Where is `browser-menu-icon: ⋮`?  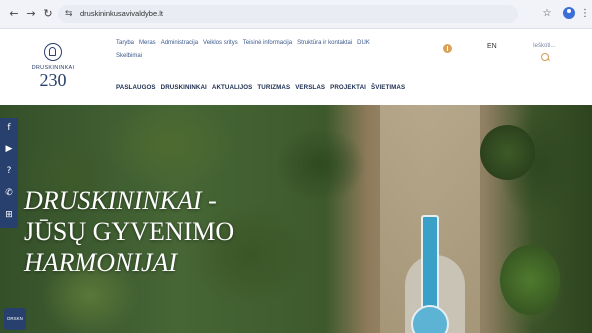 browser-menu-icon: ⋮ is located at coordinates (585, 14).